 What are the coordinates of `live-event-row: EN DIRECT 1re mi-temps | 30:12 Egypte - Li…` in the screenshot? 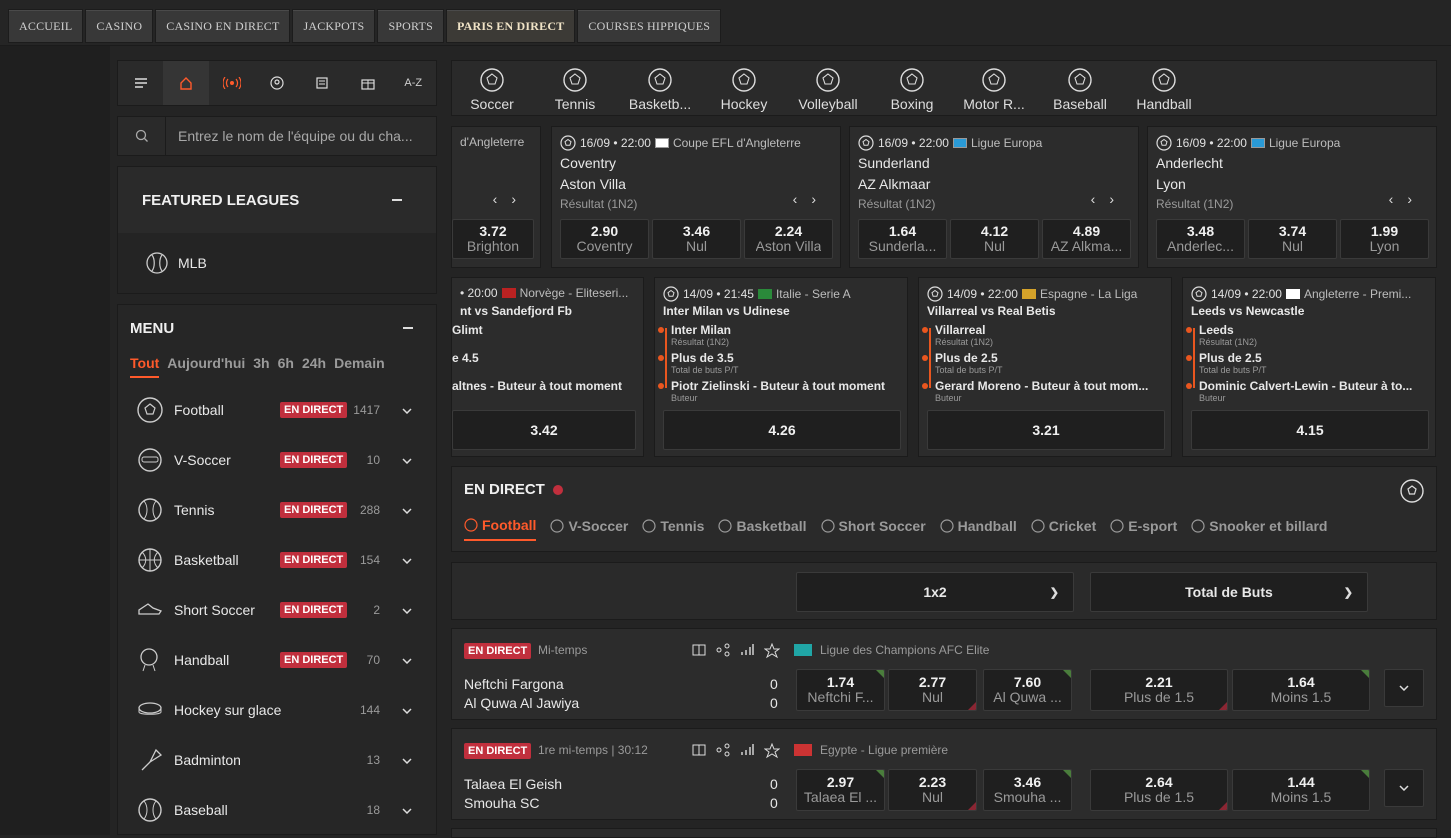 It's located at (944, 774).